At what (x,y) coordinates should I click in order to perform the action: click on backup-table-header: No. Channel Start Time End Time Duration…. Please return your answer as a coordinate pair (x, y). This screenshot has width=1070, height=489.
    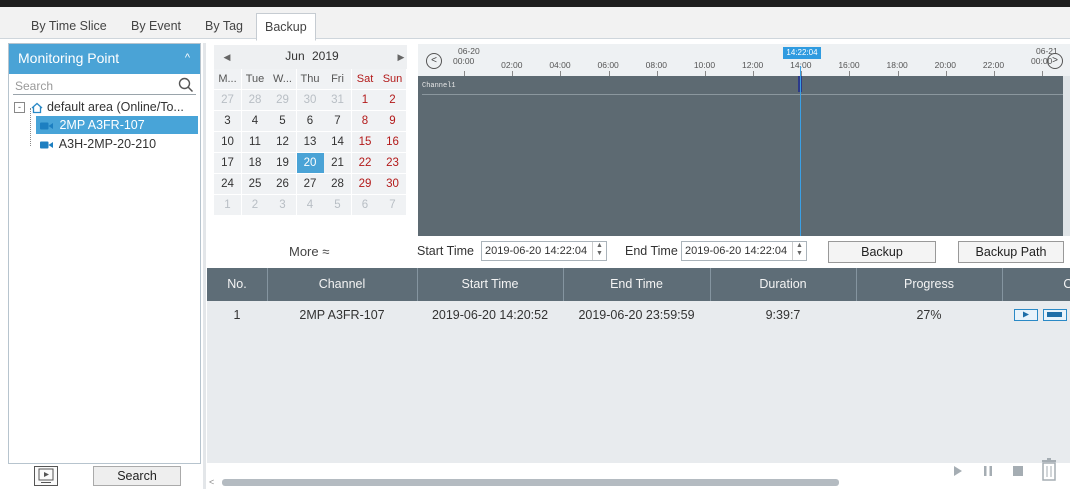
    Looking at the image, I should click on (638, 284).